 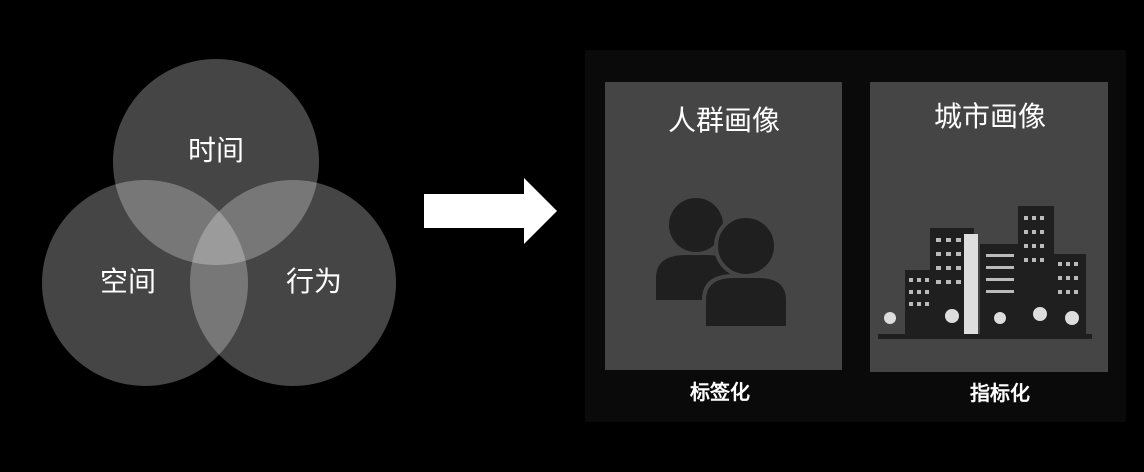 I want to click on card-title: 人群画像, so click(x=724, y=120).